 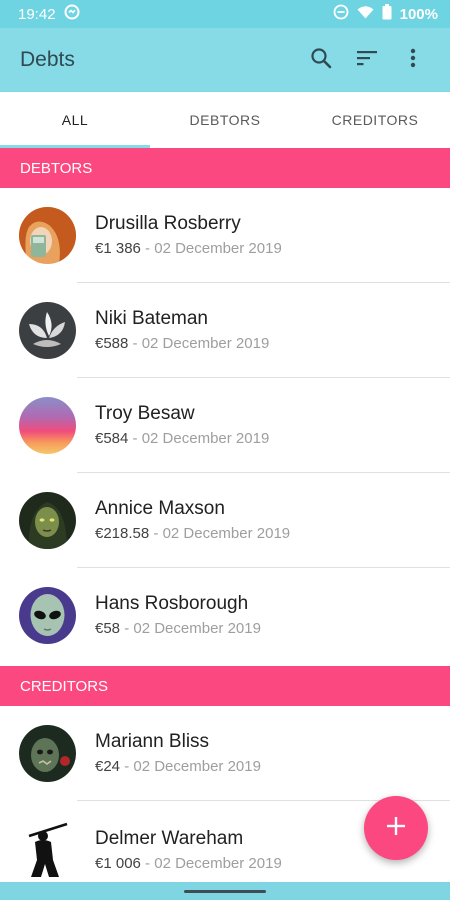 What do you see at coordinates (168, 223) in the screenshot?
I see `contact-name: Drusilla Rosberry` at bounding box center [168, 223].